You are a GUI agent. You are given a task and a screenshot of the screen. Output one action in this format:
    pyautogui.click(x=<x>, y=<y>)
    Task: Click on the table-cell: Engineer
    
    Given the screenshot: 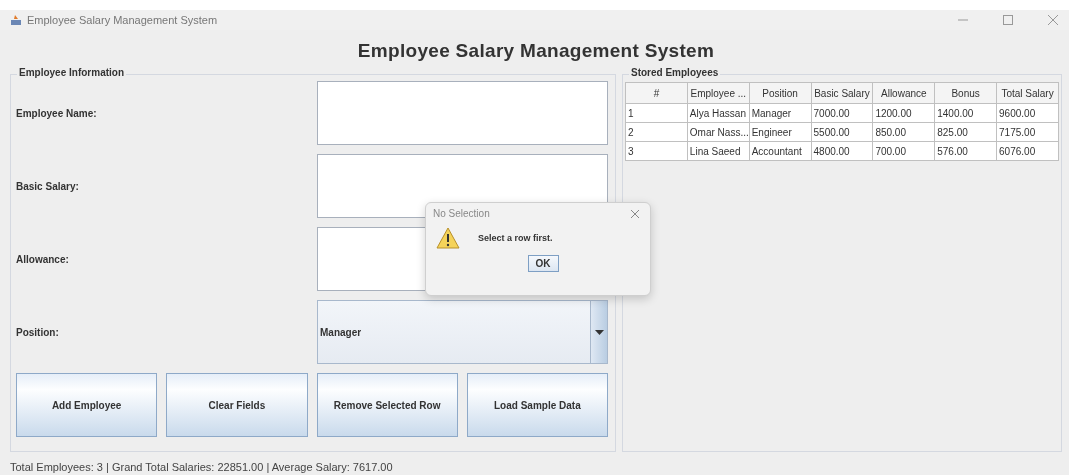 What is the action you would take?
    pyautogui.click(x=780, y=132)
    